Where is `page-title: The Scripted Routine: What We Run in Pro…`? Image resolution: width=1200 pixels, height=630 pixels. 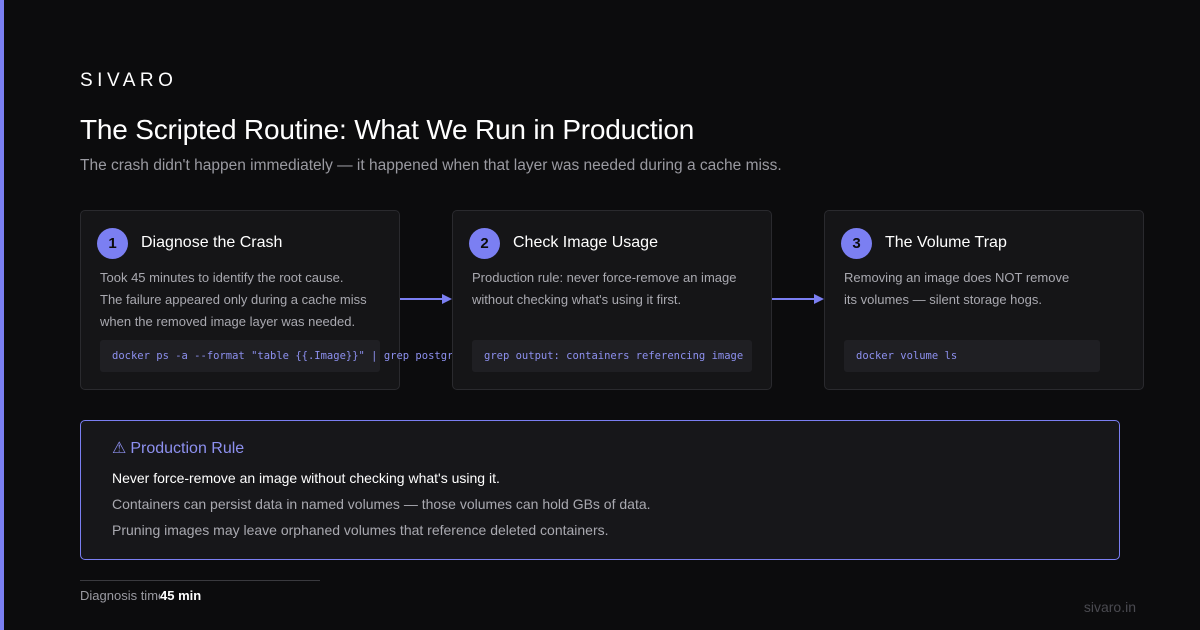 page-title: The Scripted Routine: What We Run in Pro… is located at coordinates (387, 129).